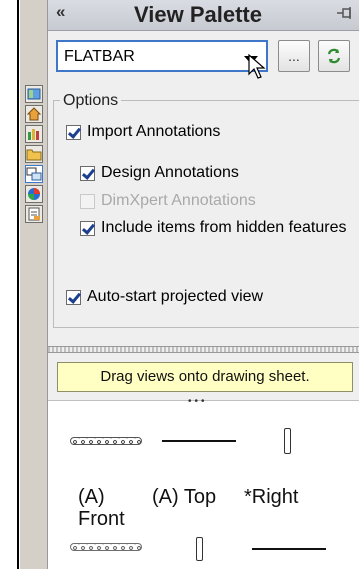  Describe the element at coordinates (34, 194) in the screenshot. I see `appearance-icon` at that location.